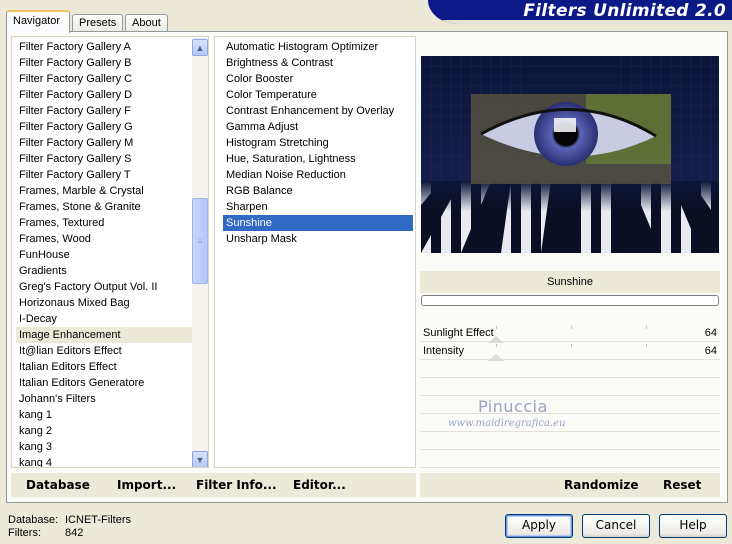 The height and width of the screenshot is (544, 732). Describe the element at coordinates (104, 159) in the screenshot. I see `category-item: Filter Factory Gallery S` at that location.